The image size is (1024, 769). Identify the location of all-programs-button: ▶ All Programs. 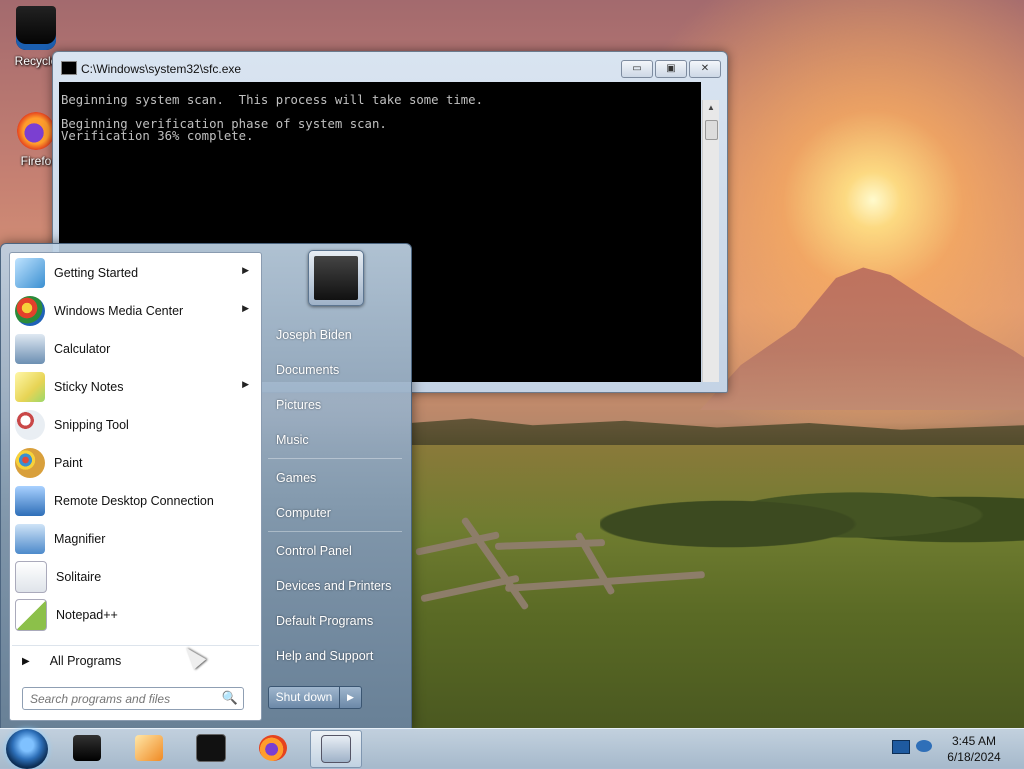
(135, 660).